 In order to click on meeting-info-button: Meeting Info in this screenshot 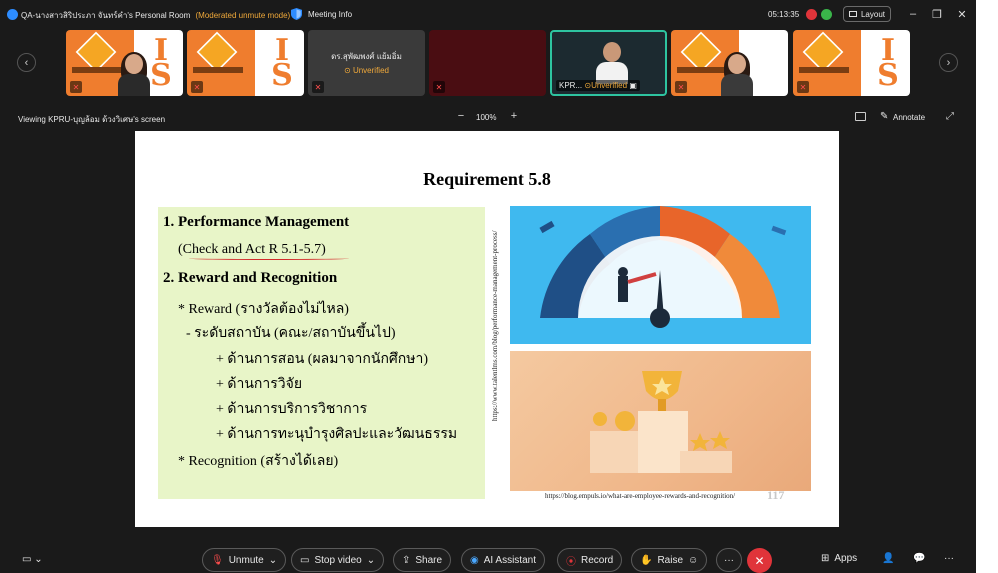, I will do `click(330, 14)`.